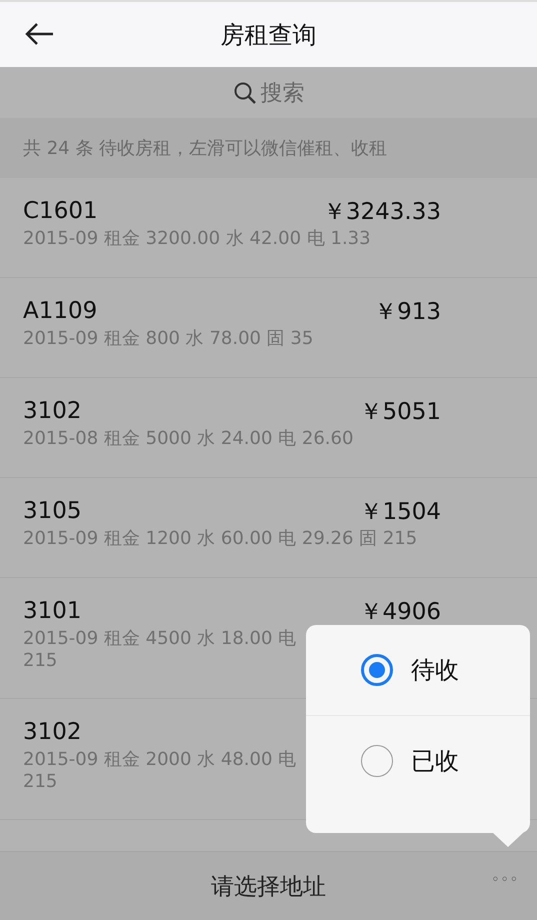 The height and width of the screenshot is (920, 537). What do you see at coordinates (220, 539) in the screenshot?
I see `rent-detail: 2015-09 租金 1200 水 60.00 电 29.26 固 215` at bounding box center [220, 539].